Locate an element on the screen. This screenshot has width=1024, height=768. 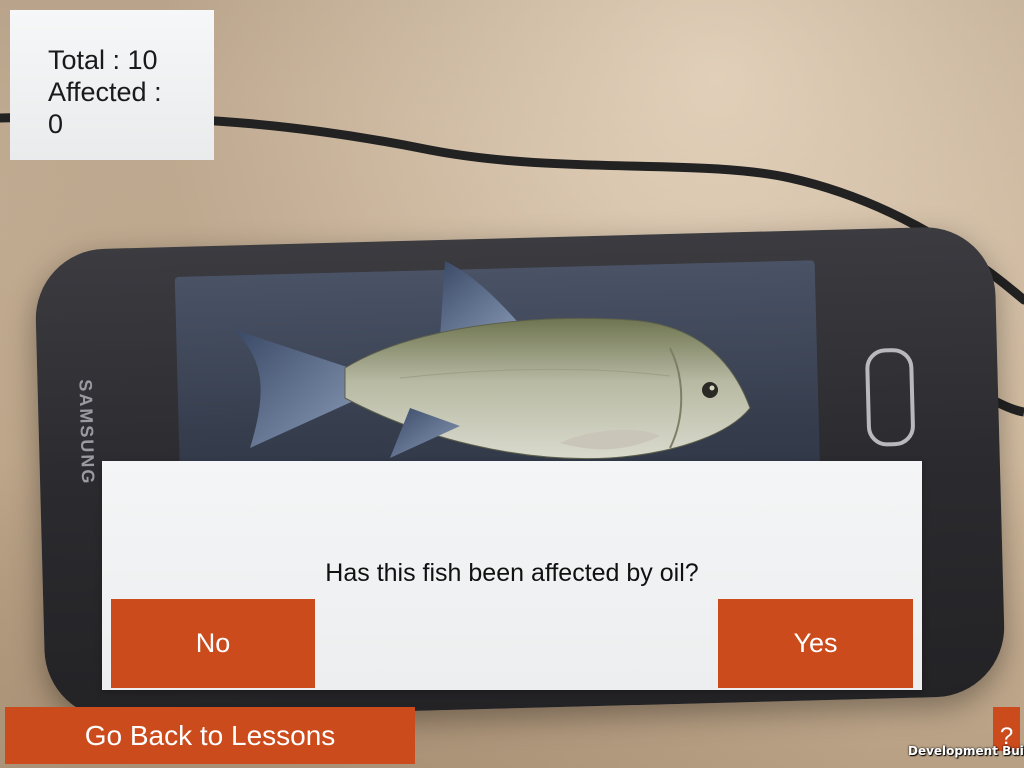
phone-home-button is located at coordinates (890, 397).